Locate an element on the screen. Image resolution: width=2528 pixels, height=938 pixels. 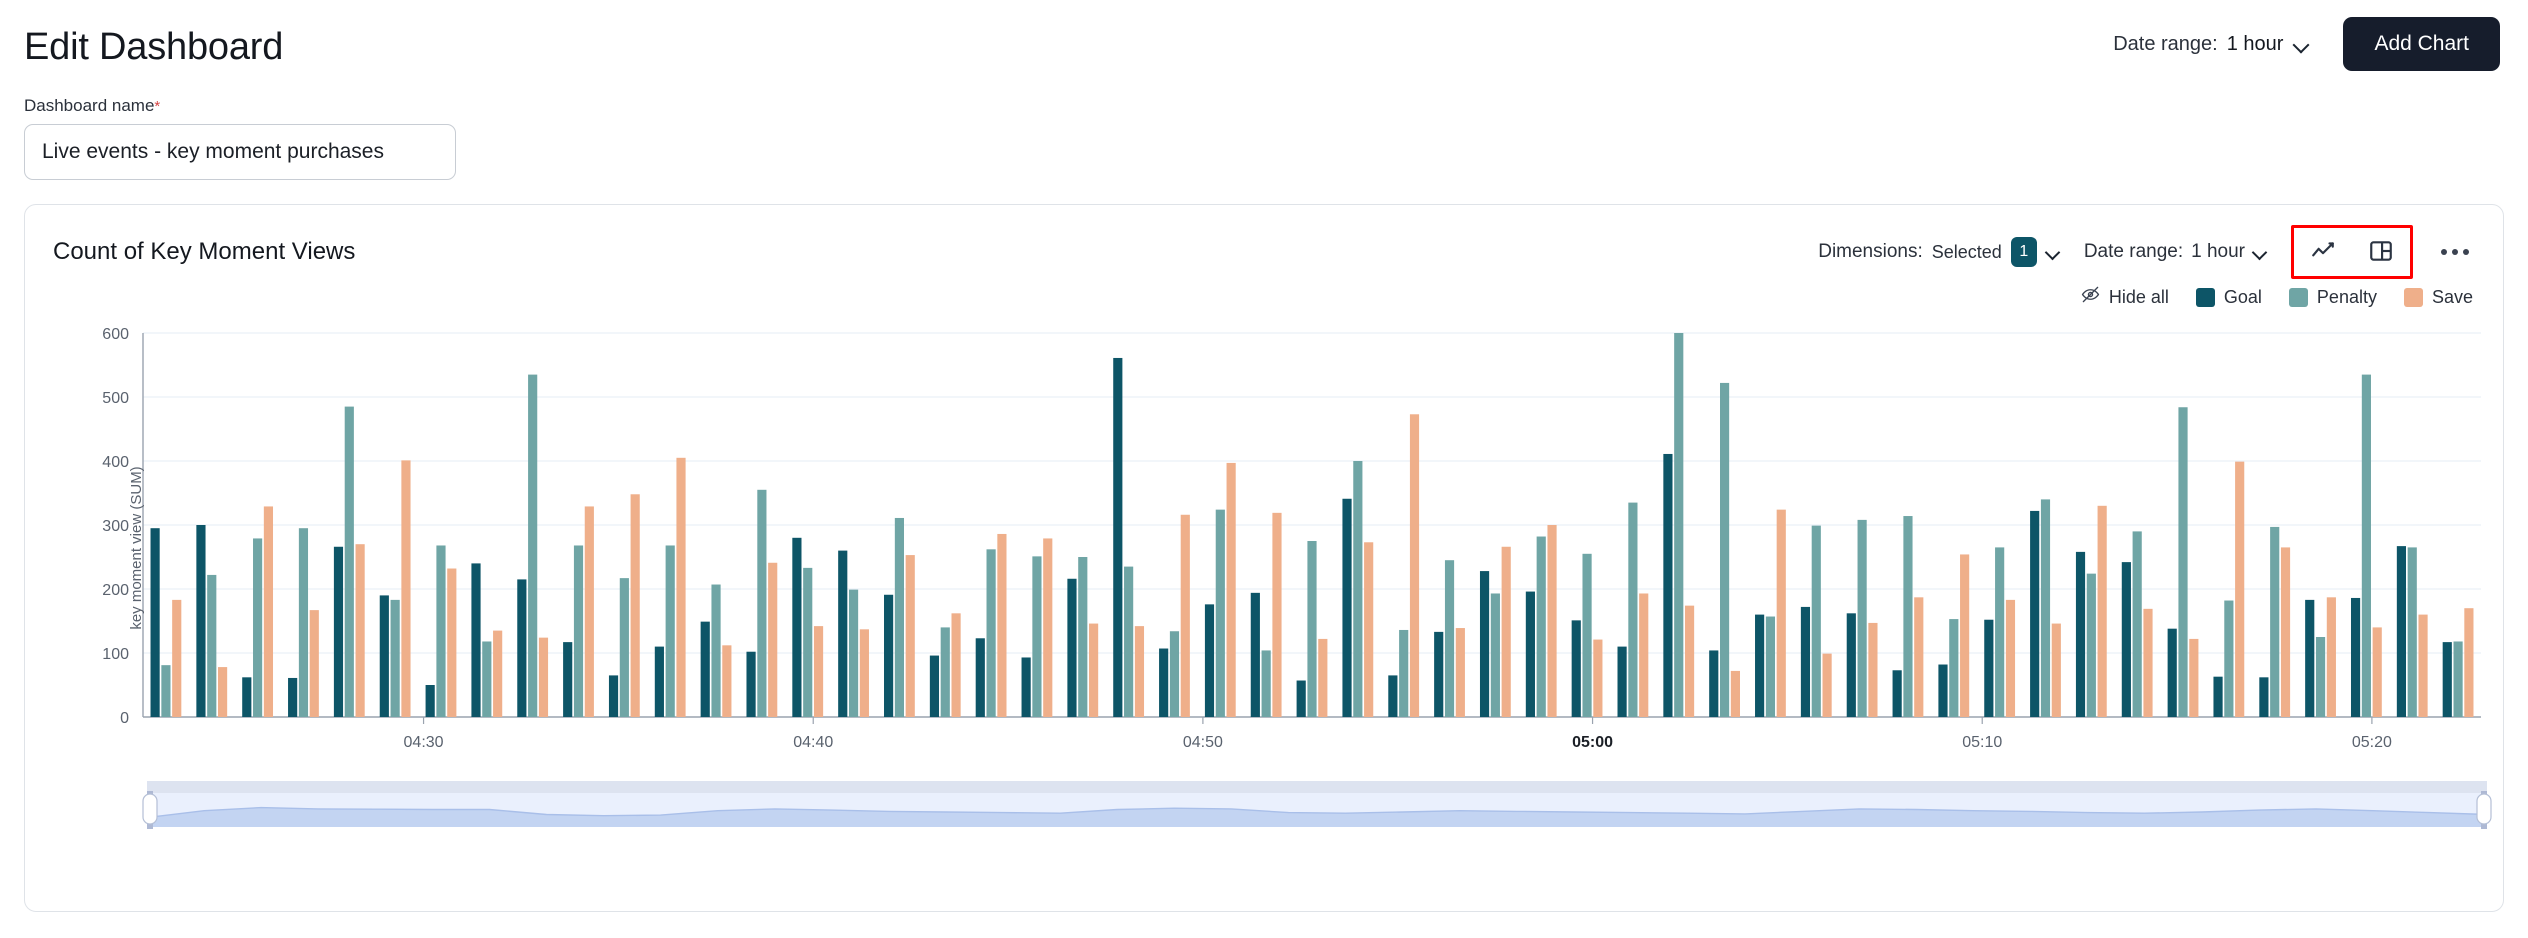
eye-slash-icon is located at coordinates (2090, 297).